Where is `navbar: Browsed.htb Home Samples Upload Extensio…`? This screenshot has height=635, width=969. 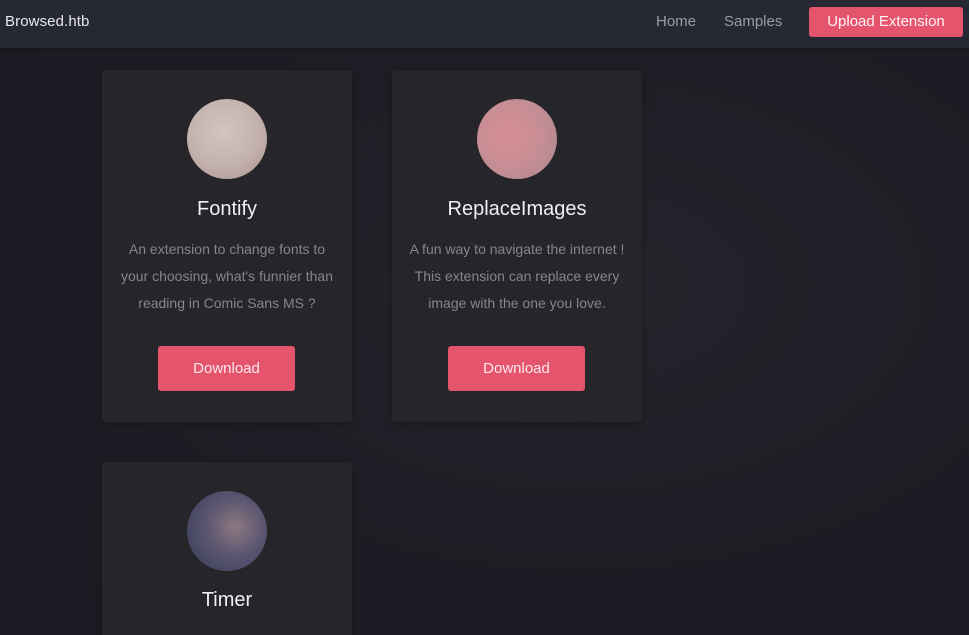 navbar: Browsed.htb Home Samples Upload Extensio… is located at coordinates (484, 24).